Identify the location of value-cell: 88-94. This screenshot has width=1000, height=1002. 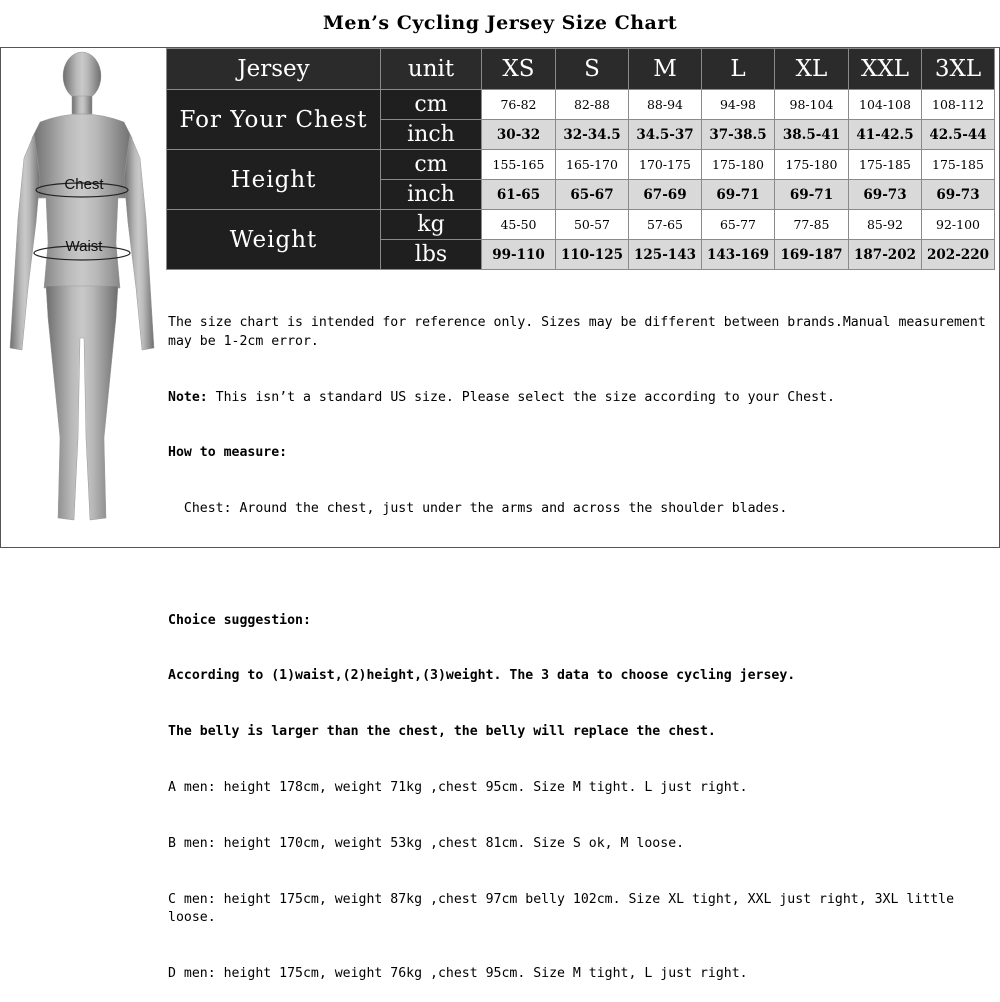
(665, 104).